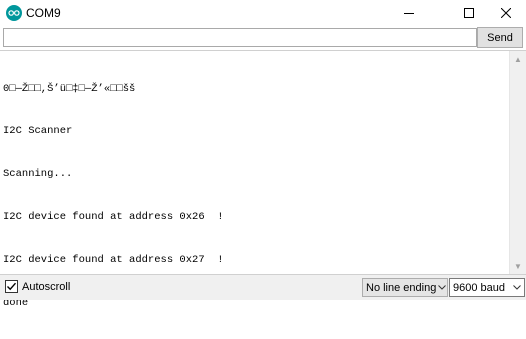 The width and height of the screenshot is (526, 339). I want to click on checkmark-icon, so click(12, 286).